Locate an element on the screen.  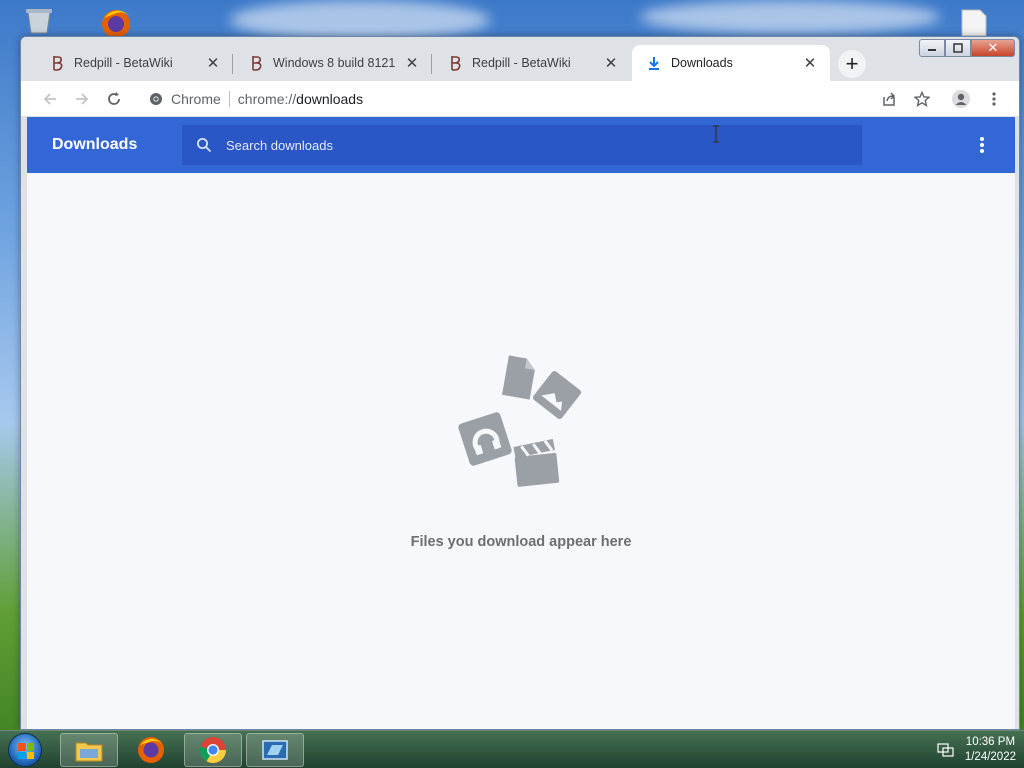
system-tray: 10:36 PM 1/24/2022 is located at coordinates (976, 750).